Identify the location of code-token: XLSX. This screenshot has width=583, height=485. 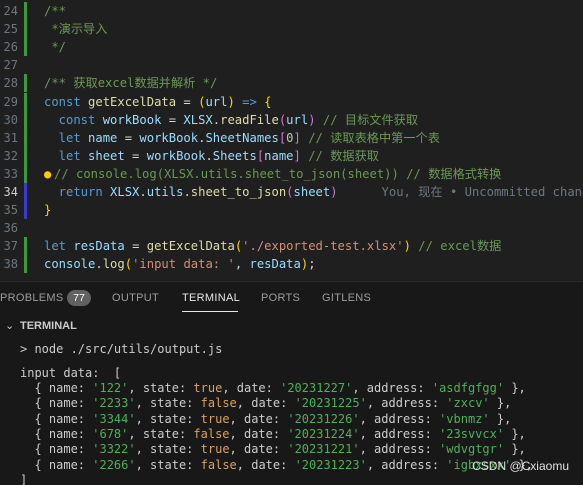
(125, 192).